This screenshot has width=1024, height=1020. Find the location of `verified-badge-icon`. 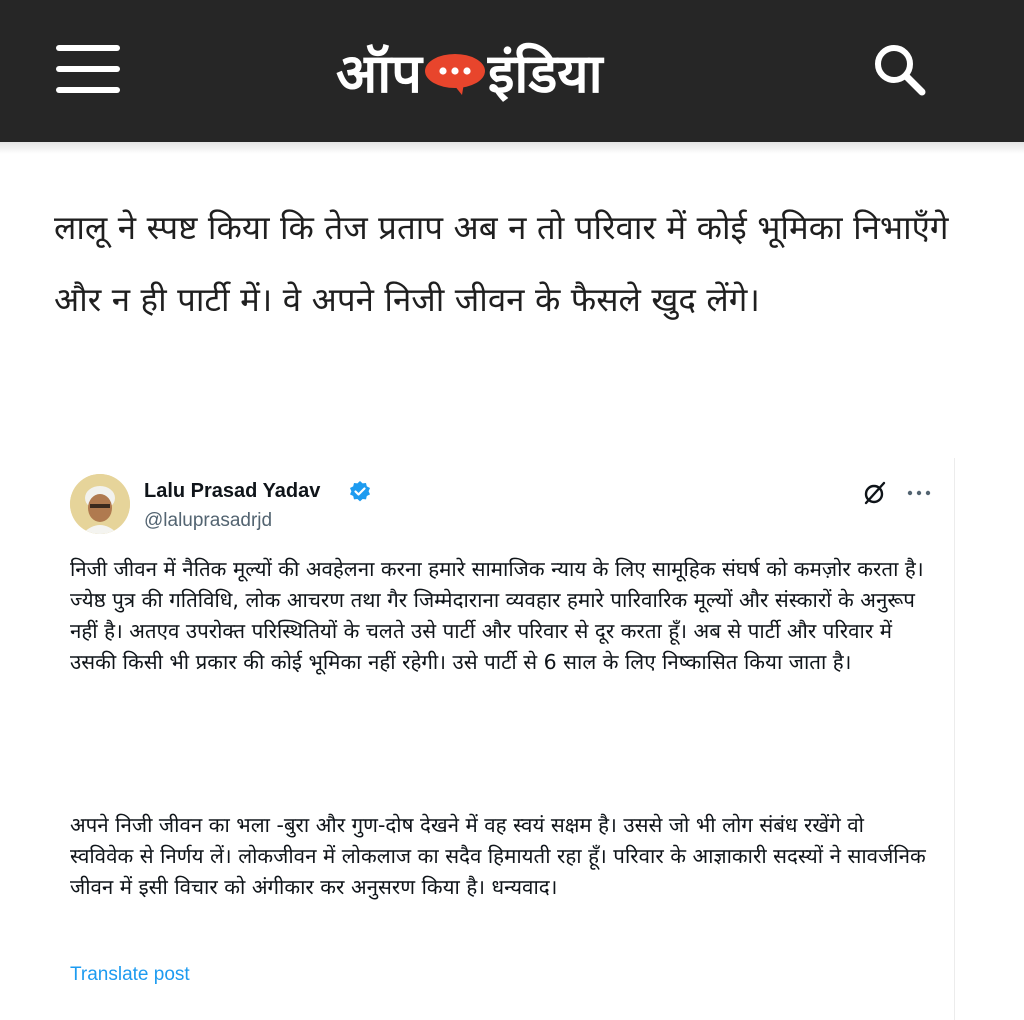

verified-badge-icon is located at coordinates (360, 492).